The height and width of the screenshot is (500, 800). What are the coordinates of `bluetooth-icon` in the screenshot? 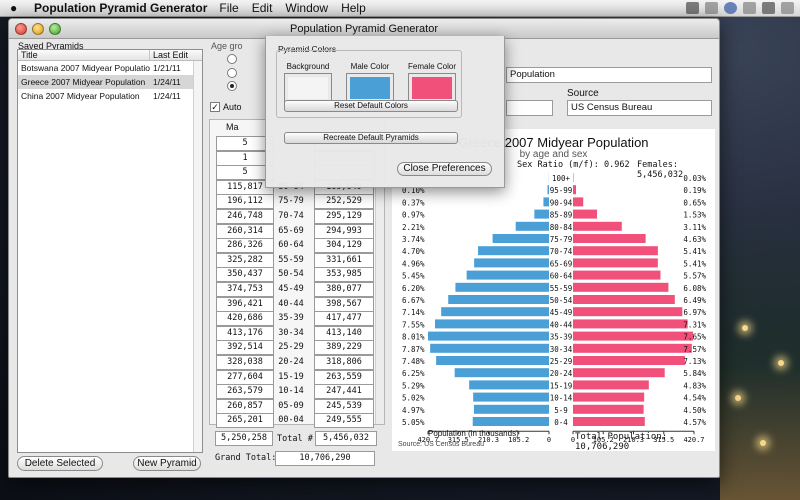 It's located at (692, 8).